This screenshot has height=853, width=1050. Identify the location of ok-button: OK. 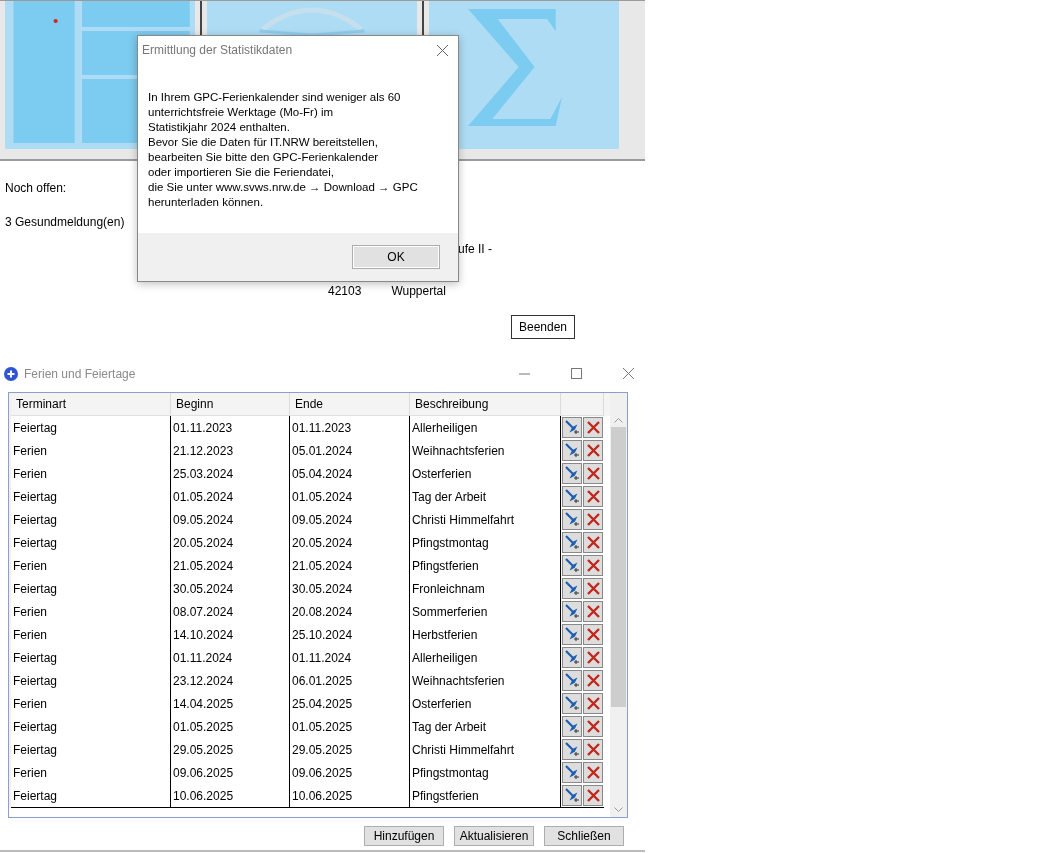
(396, 257).